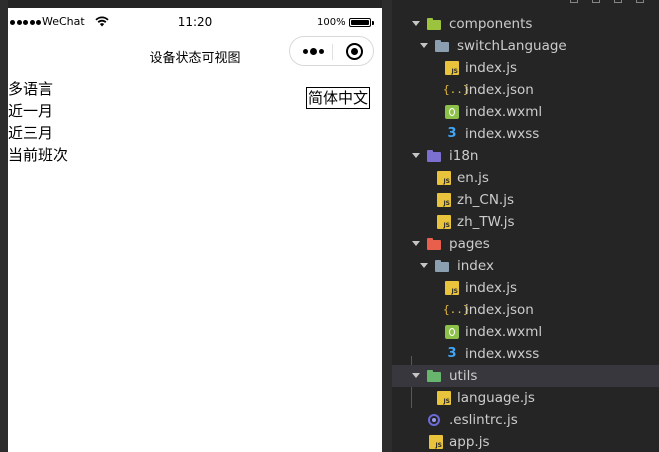 The width and height of the screenshot is (659, 452). Describe the element at coordinates (525, 24) in the screenshot. I see `tree-folder-components: components` at that location.